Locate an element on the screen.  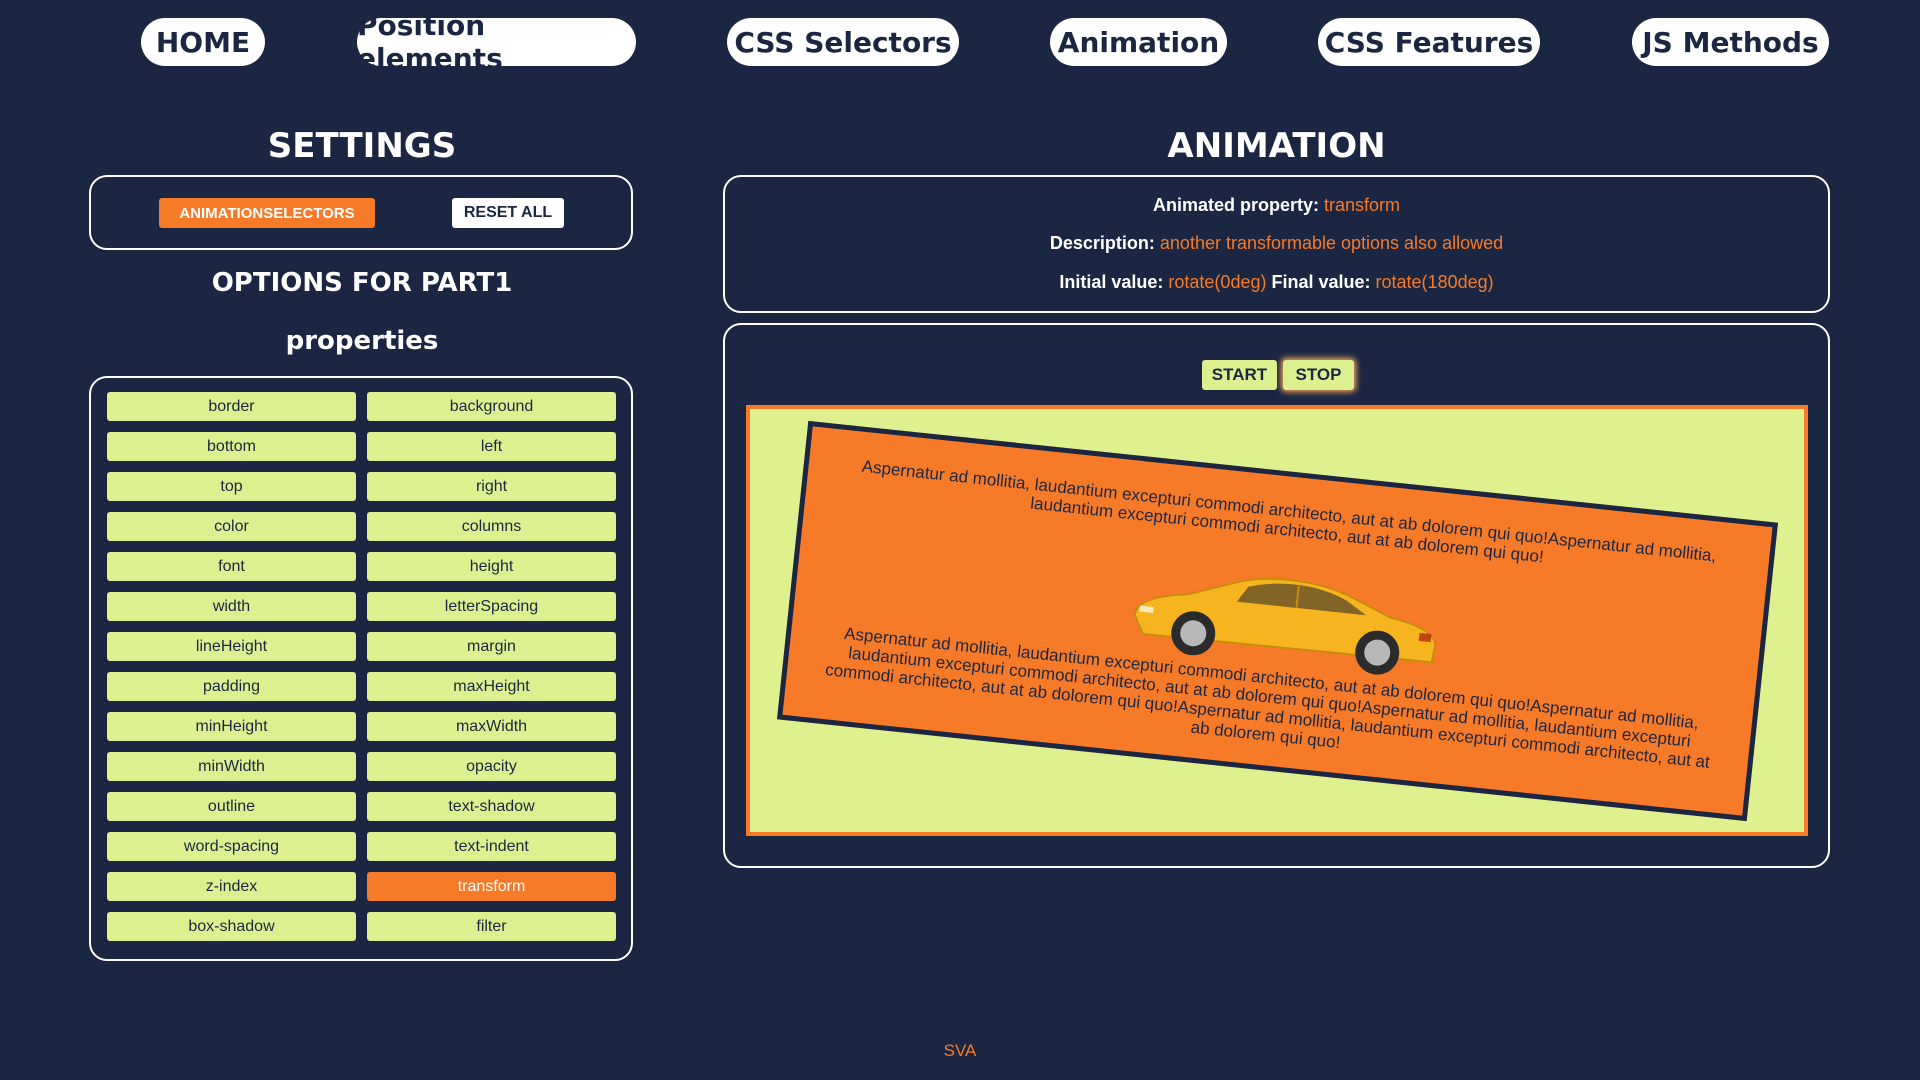
property-button-maxwidth: maxWidth is located at coordinates (491, 726).